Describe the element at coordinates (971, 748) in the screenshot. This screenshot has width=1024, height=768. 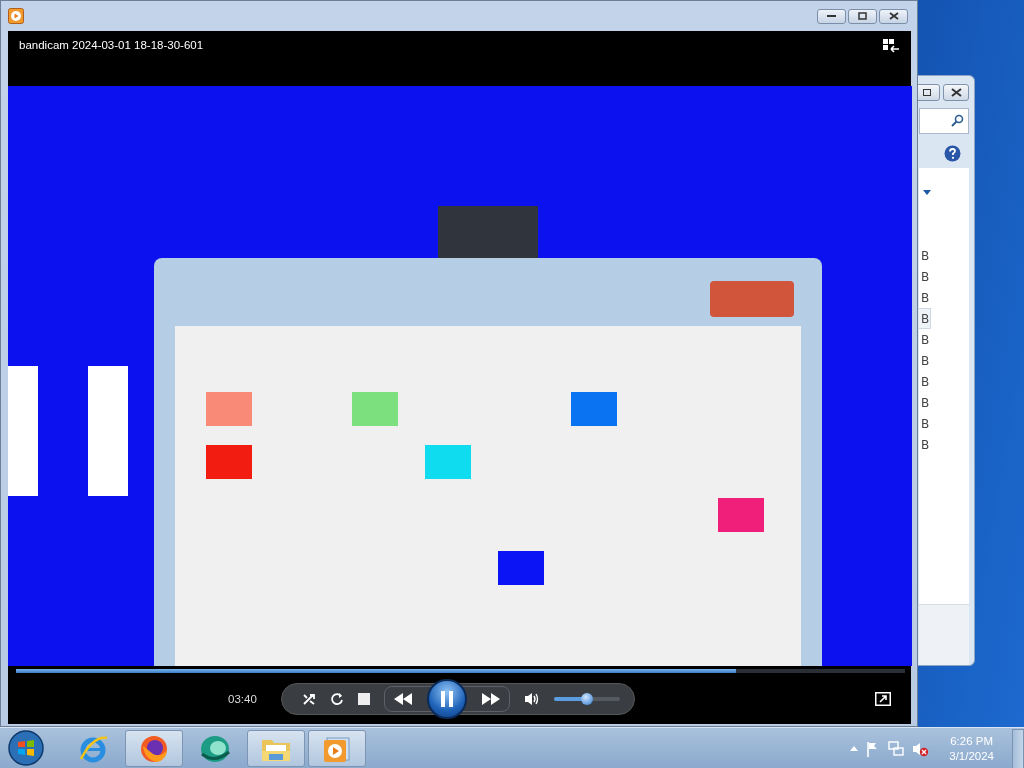
I see `clock: 6:26 PM 3/1/2024` at that location.